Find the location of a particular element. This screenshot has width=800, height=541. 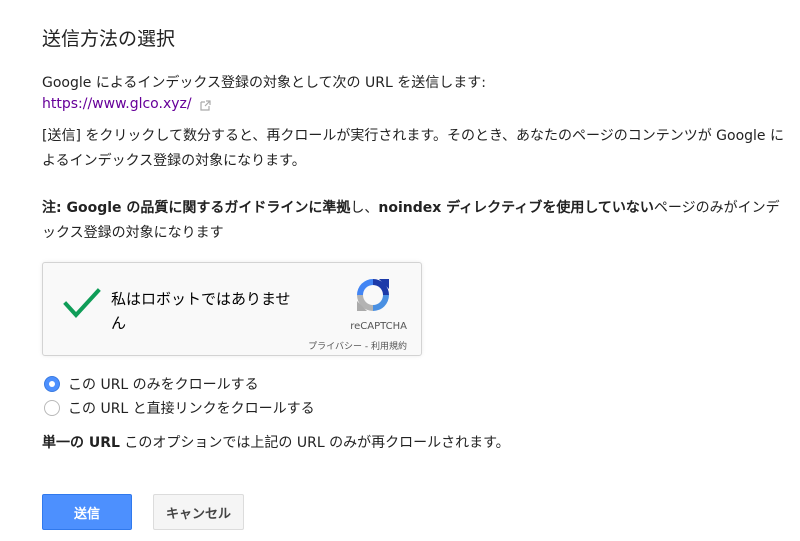

captcha-checkbox is located at coordinates (82, 304).